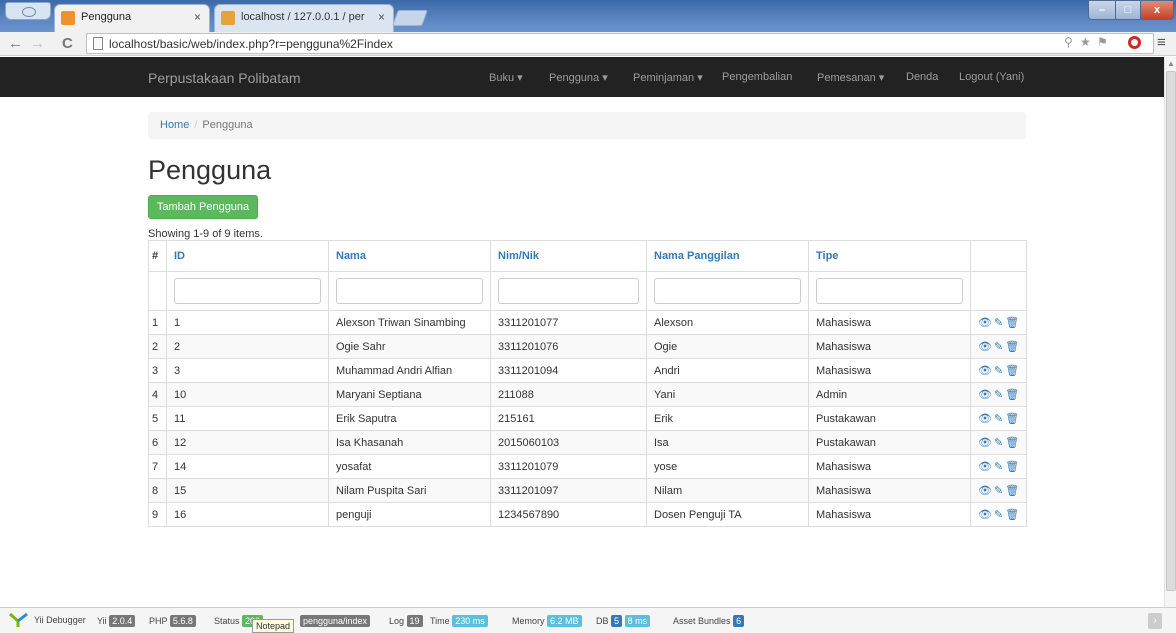 Image resolution: width=1176 pixels, height=633 pixels. I want to click on row-id: 2, so click(247, 346).